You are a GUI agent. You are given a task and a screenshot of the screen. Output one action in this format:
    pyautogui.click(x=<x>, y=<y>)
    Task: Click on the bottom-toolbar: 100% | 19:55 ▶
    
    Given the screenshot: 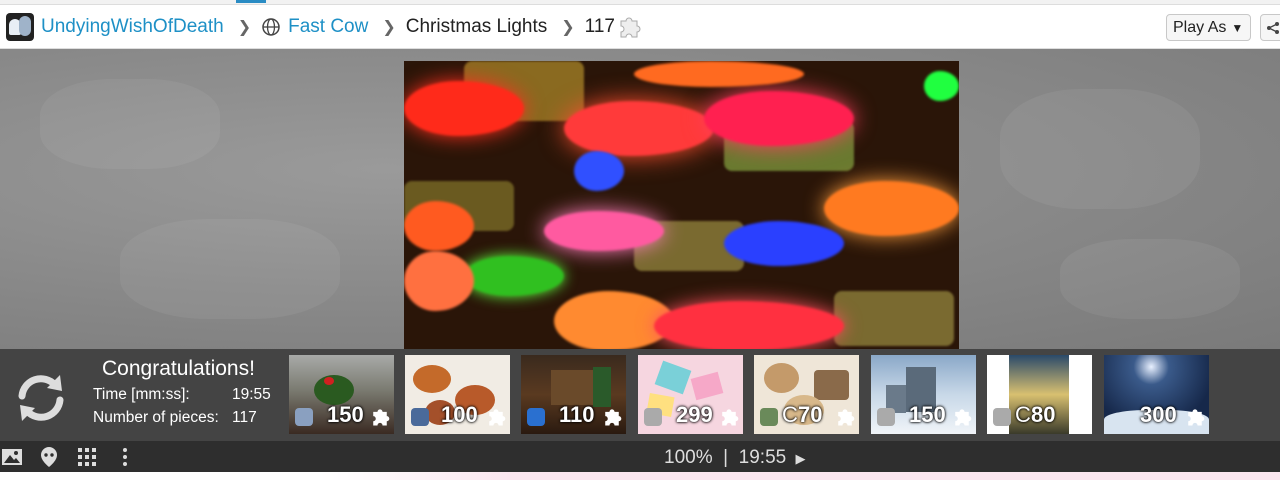 What is the action you would take?
    pyautogui.click(x=640, y=456)
    